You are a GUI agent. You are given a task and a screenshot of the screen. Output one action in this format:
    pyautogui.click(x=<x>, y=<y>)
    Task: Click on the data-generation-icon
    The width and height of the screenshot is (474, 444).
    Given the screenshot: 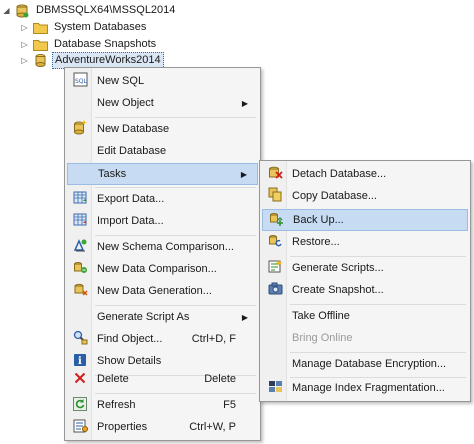 What is the action you would take?
    pyautogui.click(x=80, y=291)
    